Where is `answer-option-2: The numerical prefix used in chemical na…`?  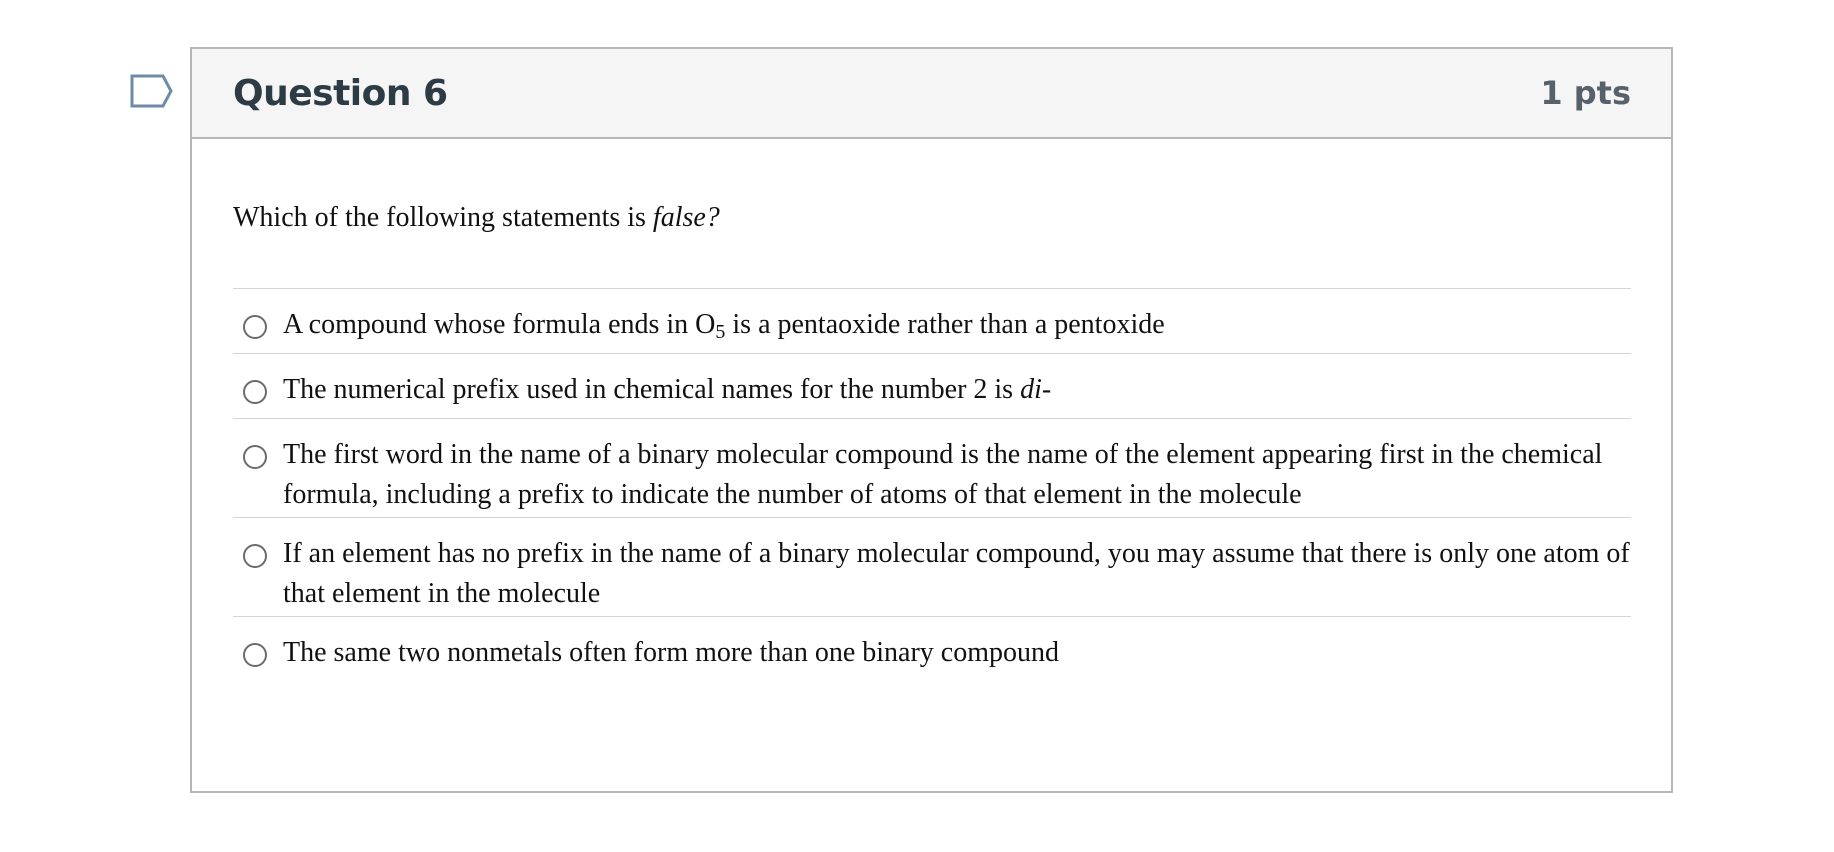 answer-option-2: The numerical prefix used in chemical na… is located at coordinates (932, 386).